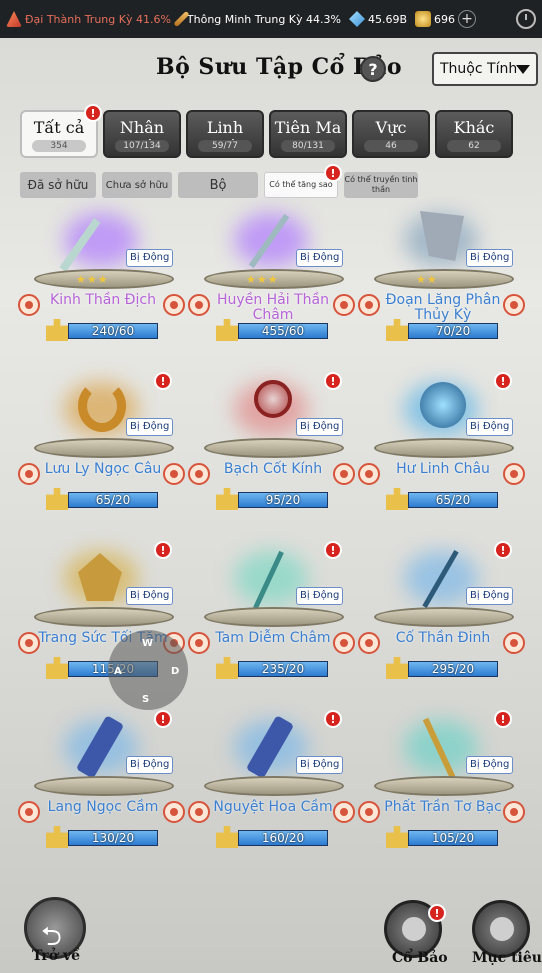 This screenshot has height=973, width=542. Describe the element at coordinates (56, 956) in the screenshot. I see `back-label: Trở về` at that location.